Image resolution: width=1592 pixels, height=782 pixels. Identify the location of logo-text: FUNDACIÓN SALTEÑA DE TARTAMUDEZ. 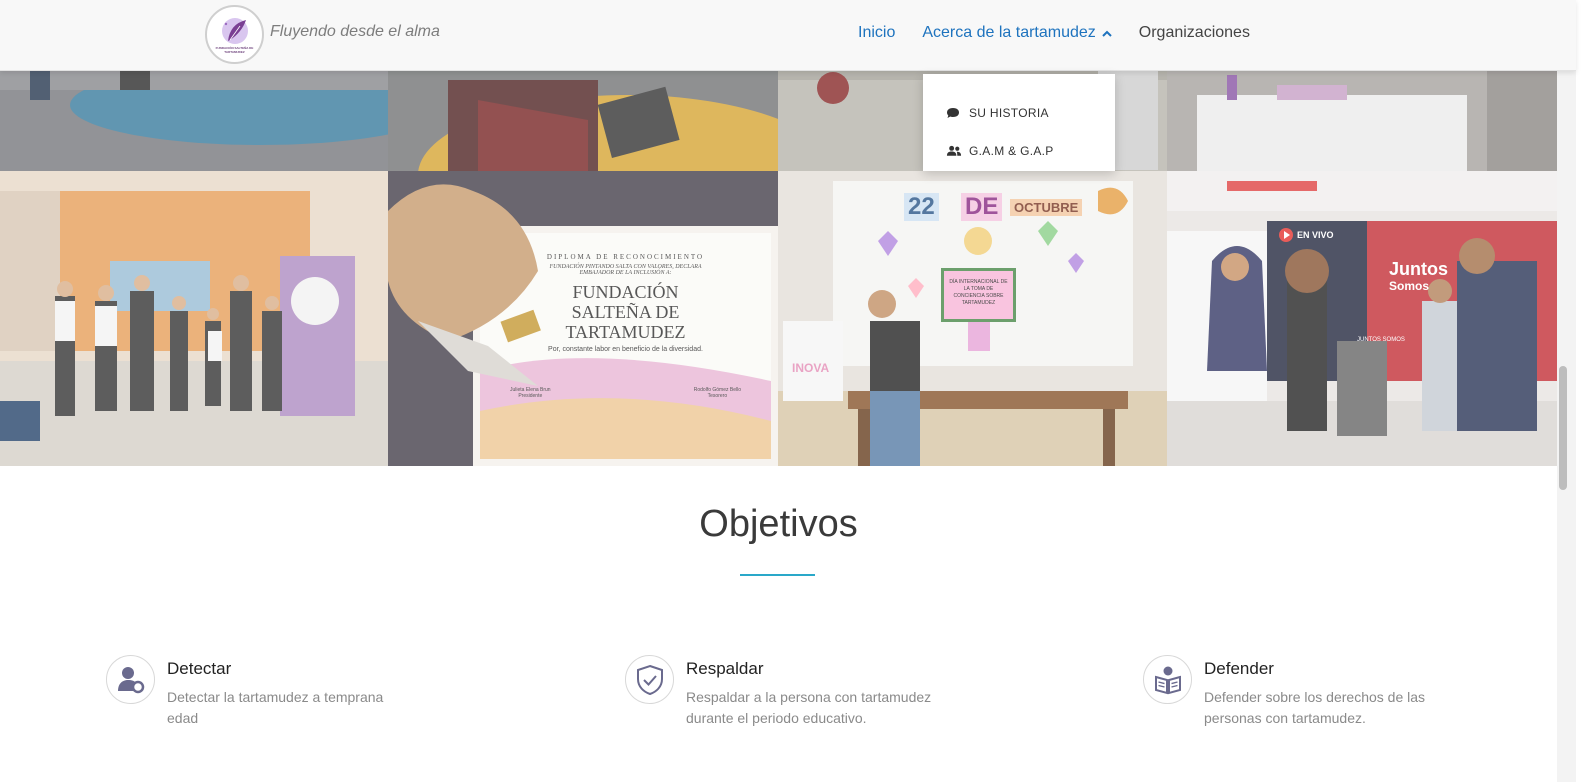
(234, 49).